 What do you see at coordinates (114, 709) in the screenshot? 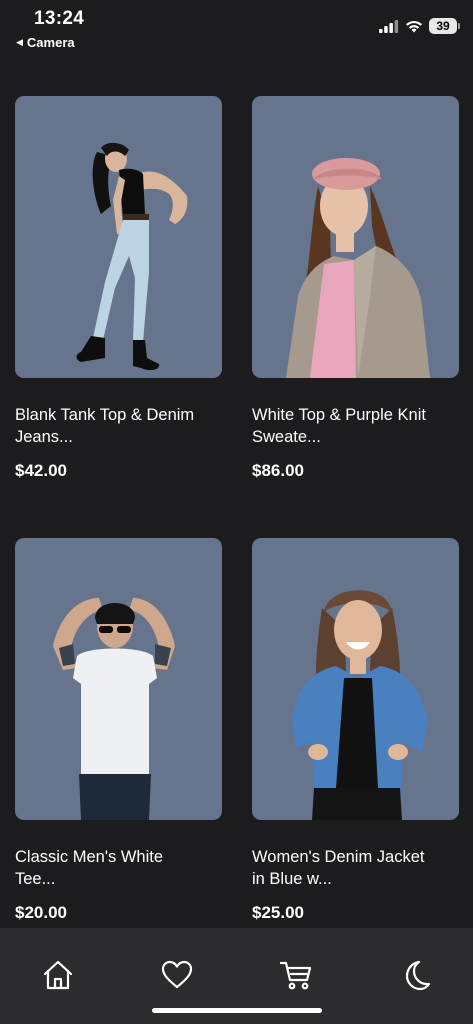
I see `man-in-white-tee-and-beanie-photo` at bounding box center [114, 709].